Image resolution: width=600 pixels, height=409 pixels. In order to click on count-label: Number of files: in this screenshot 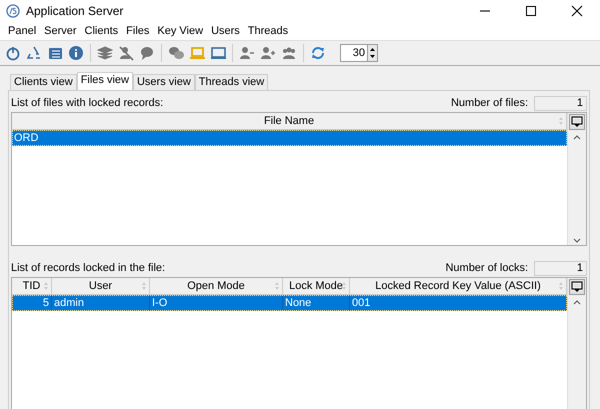, I will do `click(489, 103)`.